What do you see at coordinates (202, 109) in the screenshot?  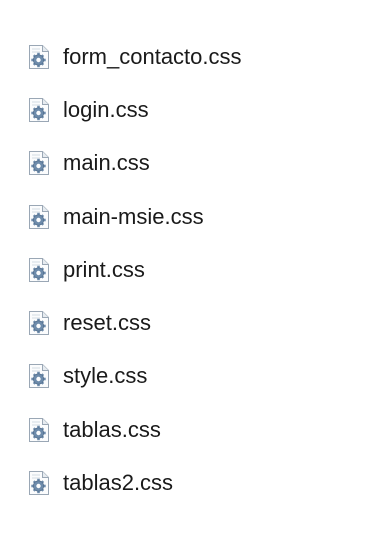 I see `file-item-2: login.css` at bounding box center [202, 109].